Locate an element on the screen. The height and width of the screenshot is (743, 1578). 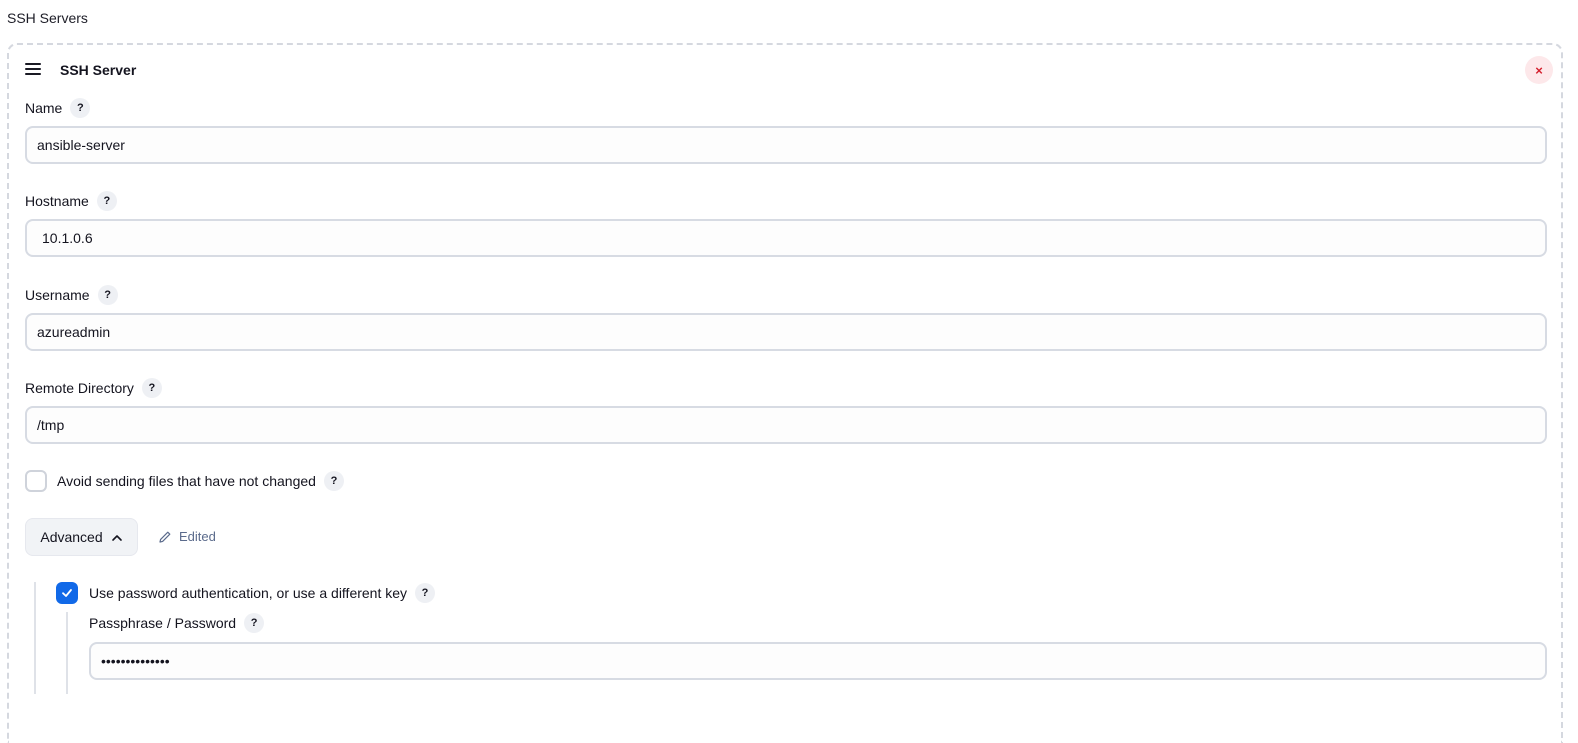
passphrase-label-row: Passphrase / Password ? is located at coordinates (177, 623).